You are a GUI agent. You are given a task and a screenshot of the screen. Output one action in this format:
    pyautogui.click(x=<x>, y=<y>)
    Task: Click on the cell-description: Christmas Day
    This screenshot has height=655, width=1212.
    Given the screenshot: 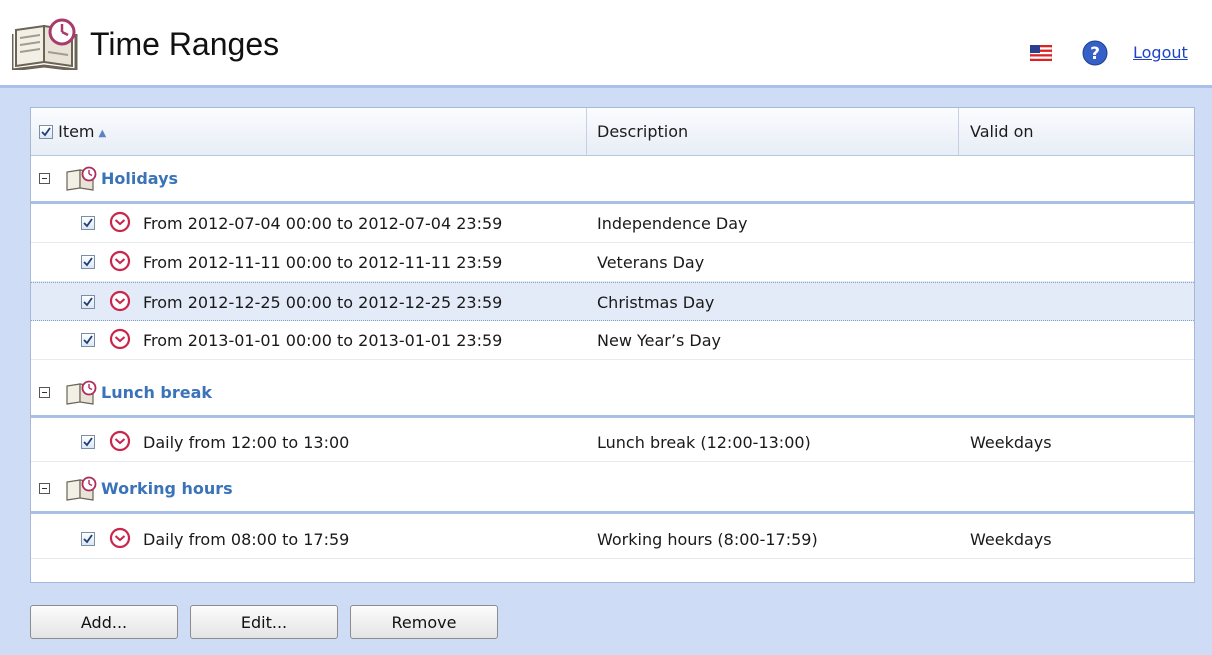 What is the action you would take?
    pyautogui.click(x=656, y=302)
    